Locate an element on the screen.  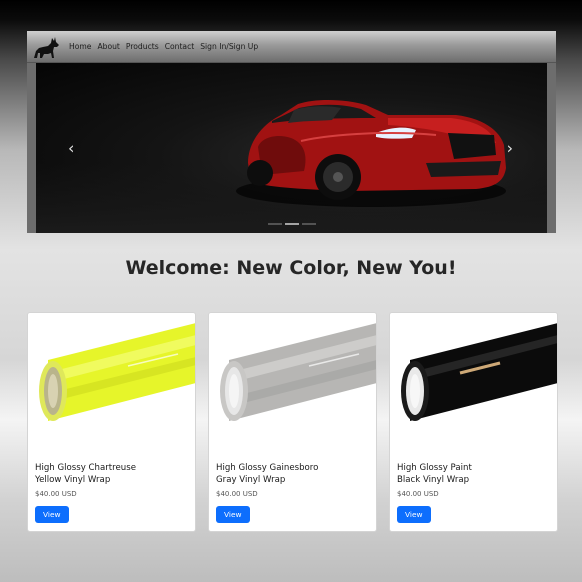
product-image-yellow-roll is located at coordinates (117, 372).